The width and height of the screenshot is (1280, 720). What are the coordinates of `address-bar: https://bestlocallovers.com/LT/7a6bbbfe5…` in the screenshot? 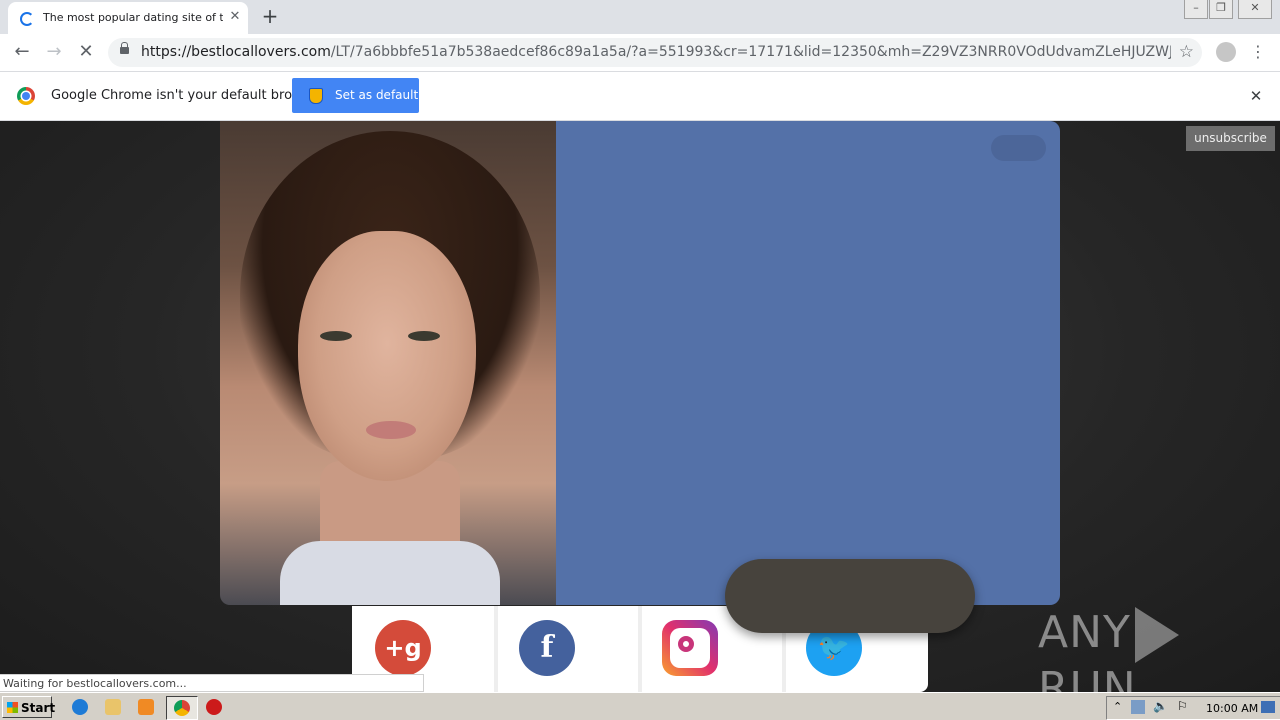 It's located at (655, 52).